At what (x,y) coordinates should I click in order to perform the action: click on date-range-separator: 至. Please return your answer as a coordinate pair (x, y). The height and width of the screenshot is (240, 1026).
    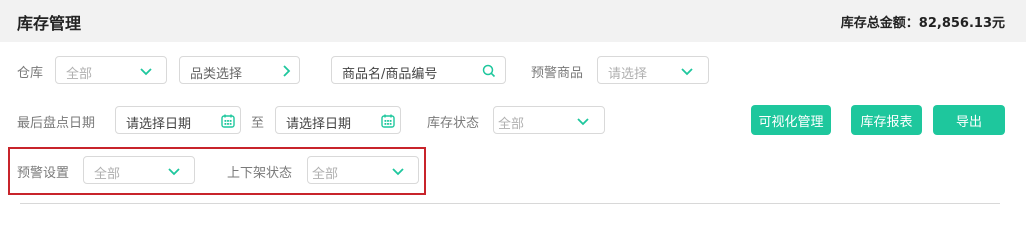
    Looking at the image, I should click on (258, 123).